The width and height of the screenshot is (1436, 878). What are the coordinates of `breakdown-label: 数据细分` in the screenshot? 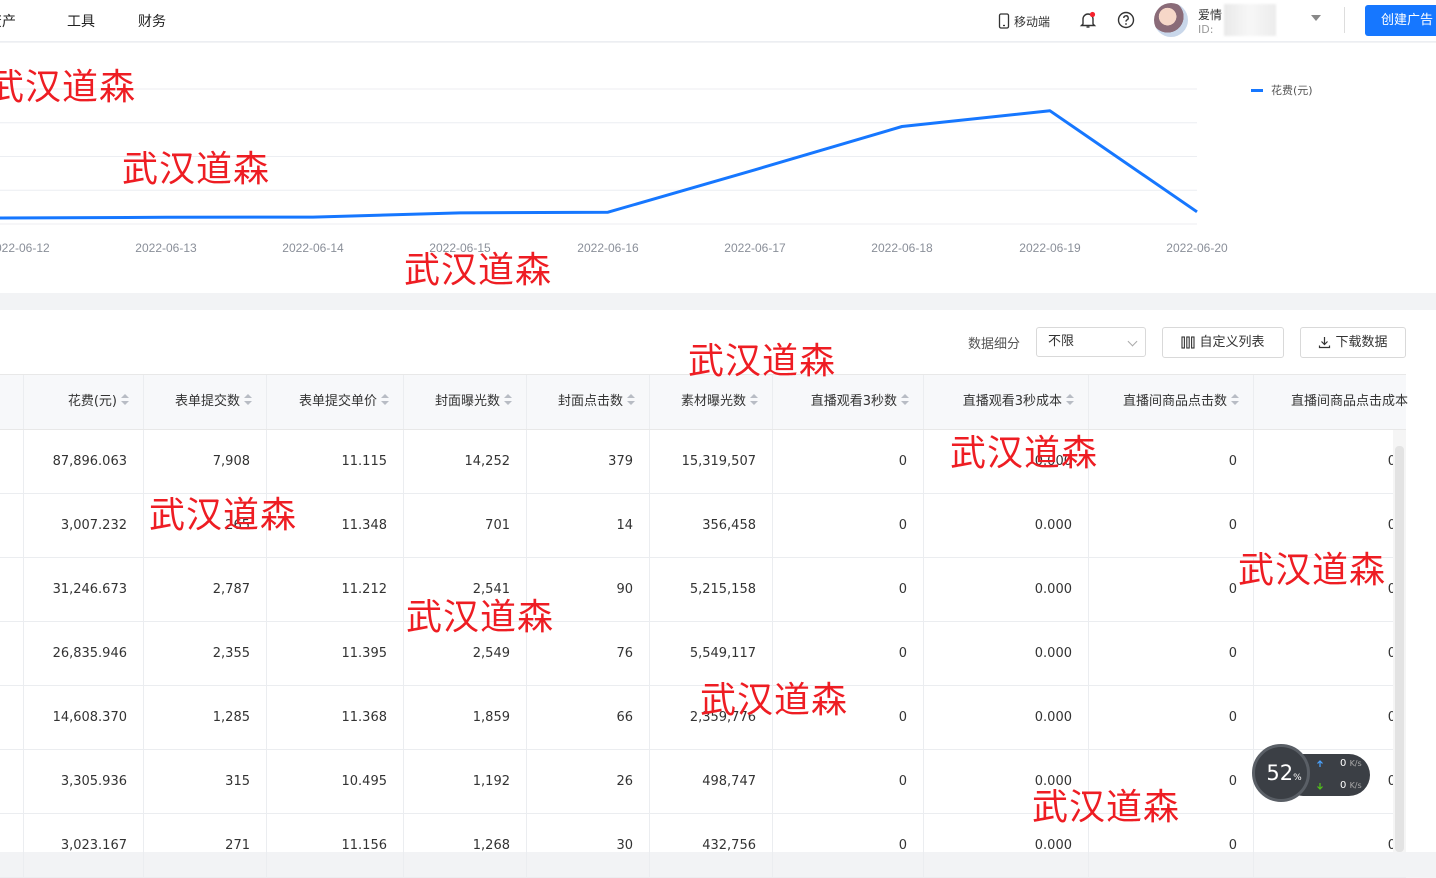 It's located at (994, 344).